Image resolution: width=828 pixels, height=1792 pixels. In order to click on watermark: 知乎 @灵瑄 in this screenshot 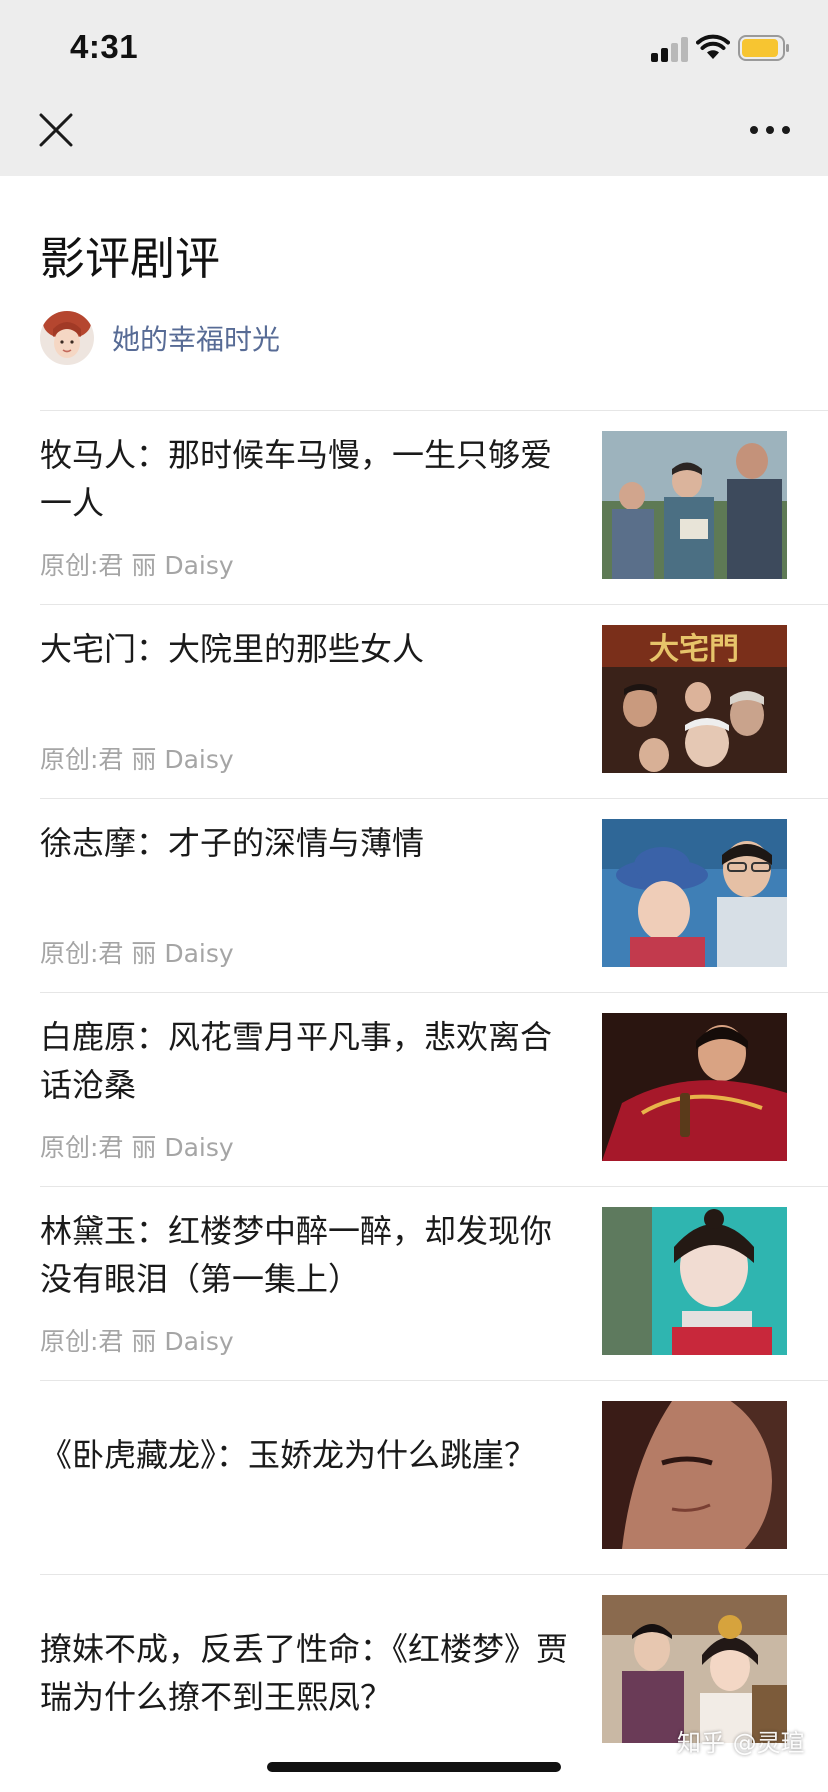, I will do `click(741, 1743)`.